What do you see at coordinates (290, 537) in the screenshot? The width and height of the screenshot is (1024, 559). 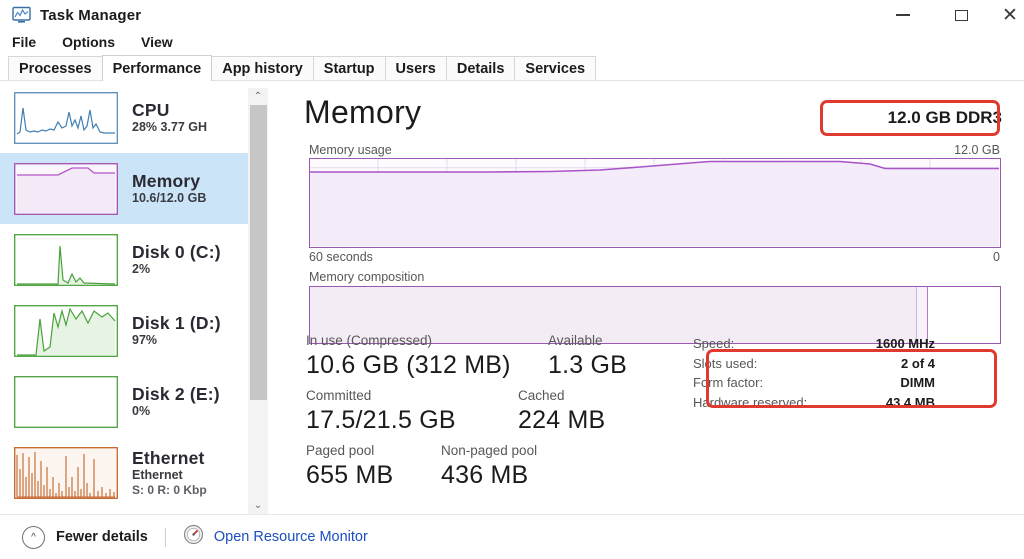 I see `open-resource-monitor-label: Open Resource Monitor` at bounding box center [290, 537].